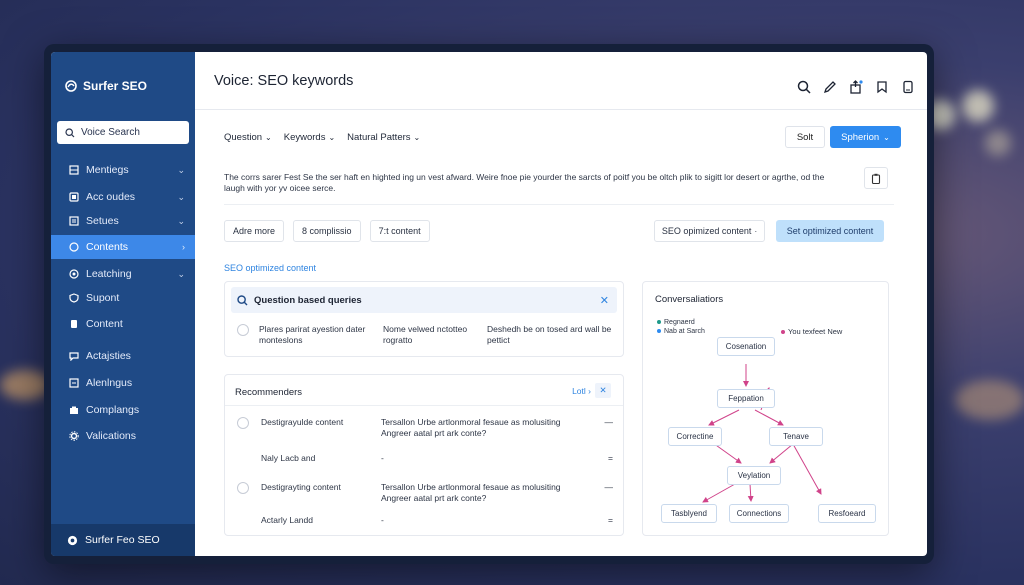 The height and width of the screenshot is (585, 1024). Describe the element at coordinates (284, 80) in the screenshot. I see `page-title: Voice: SEO keywords` at that location.